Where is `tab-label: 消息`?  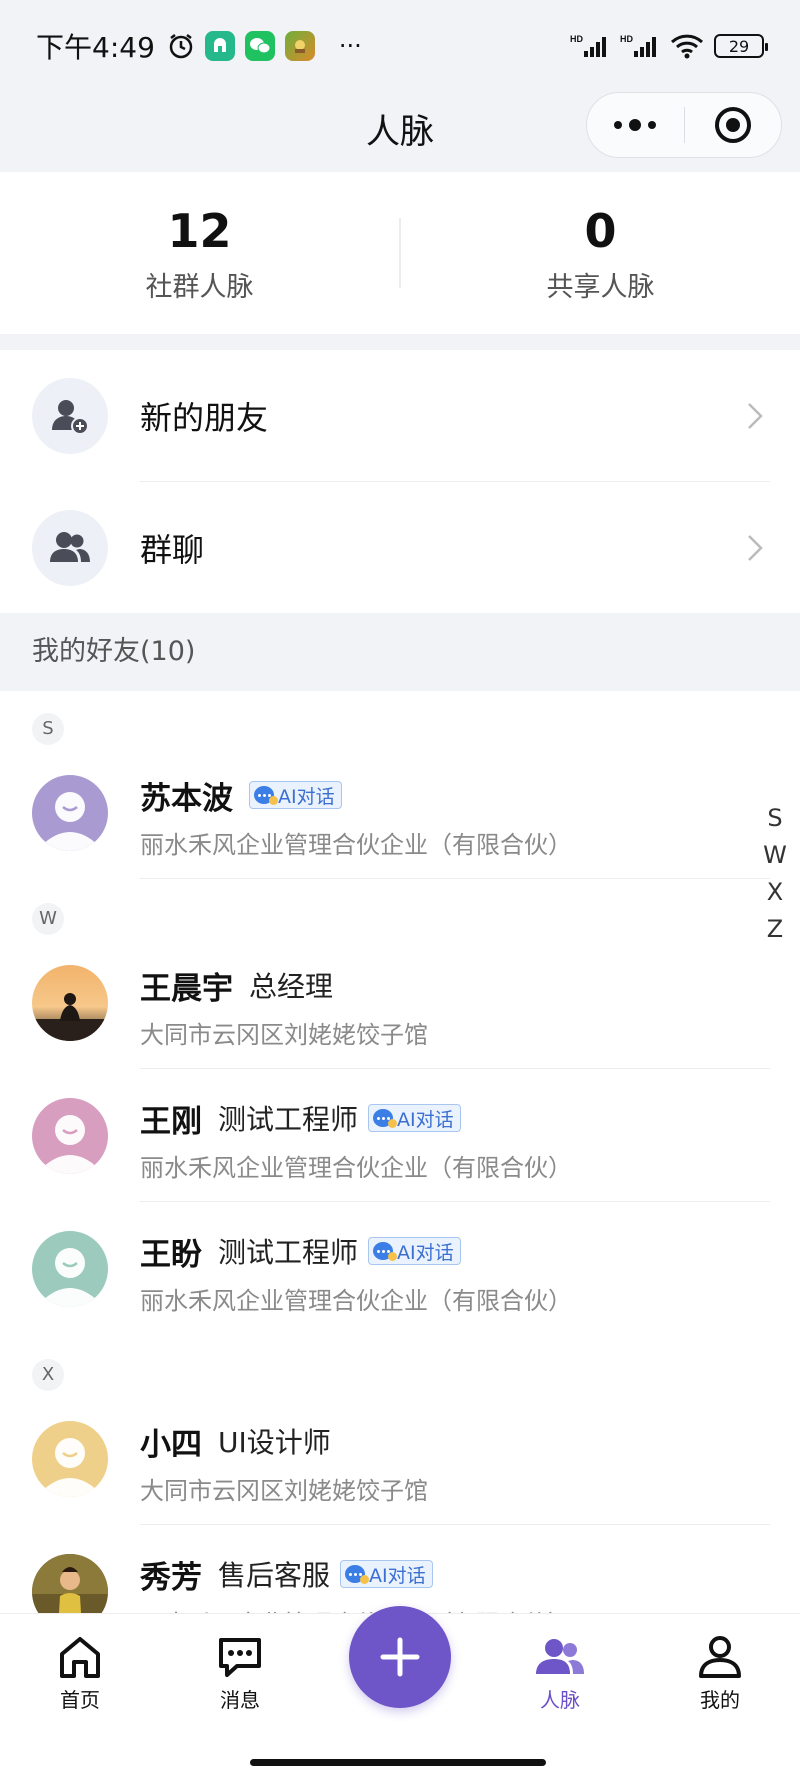 tab-label: 消息 is located at coordinates (240, 1700).